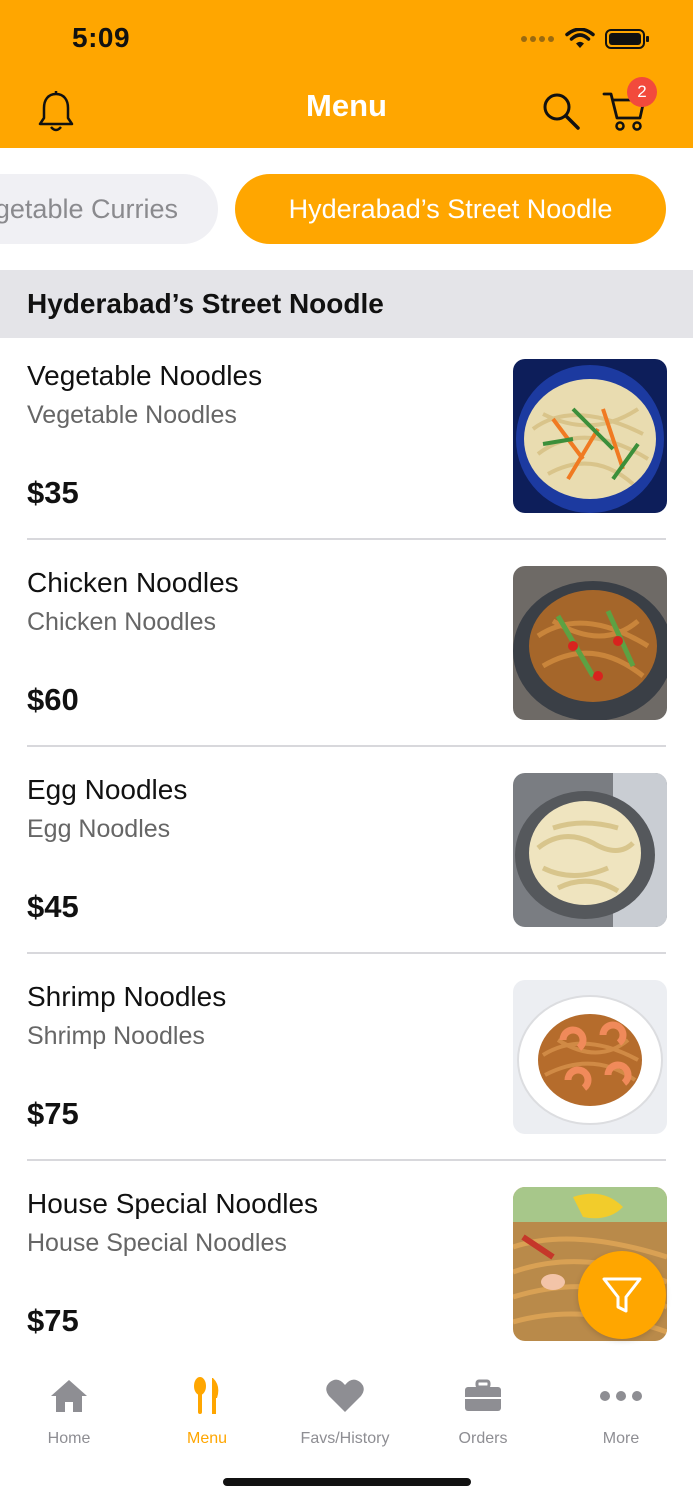 This screenshot has height=1500, width=693. What do you see at coordinates (89, 208) in the screenshot?
I see `category-chip-label: Vegetable Curries` at bounding box center [89, 208].